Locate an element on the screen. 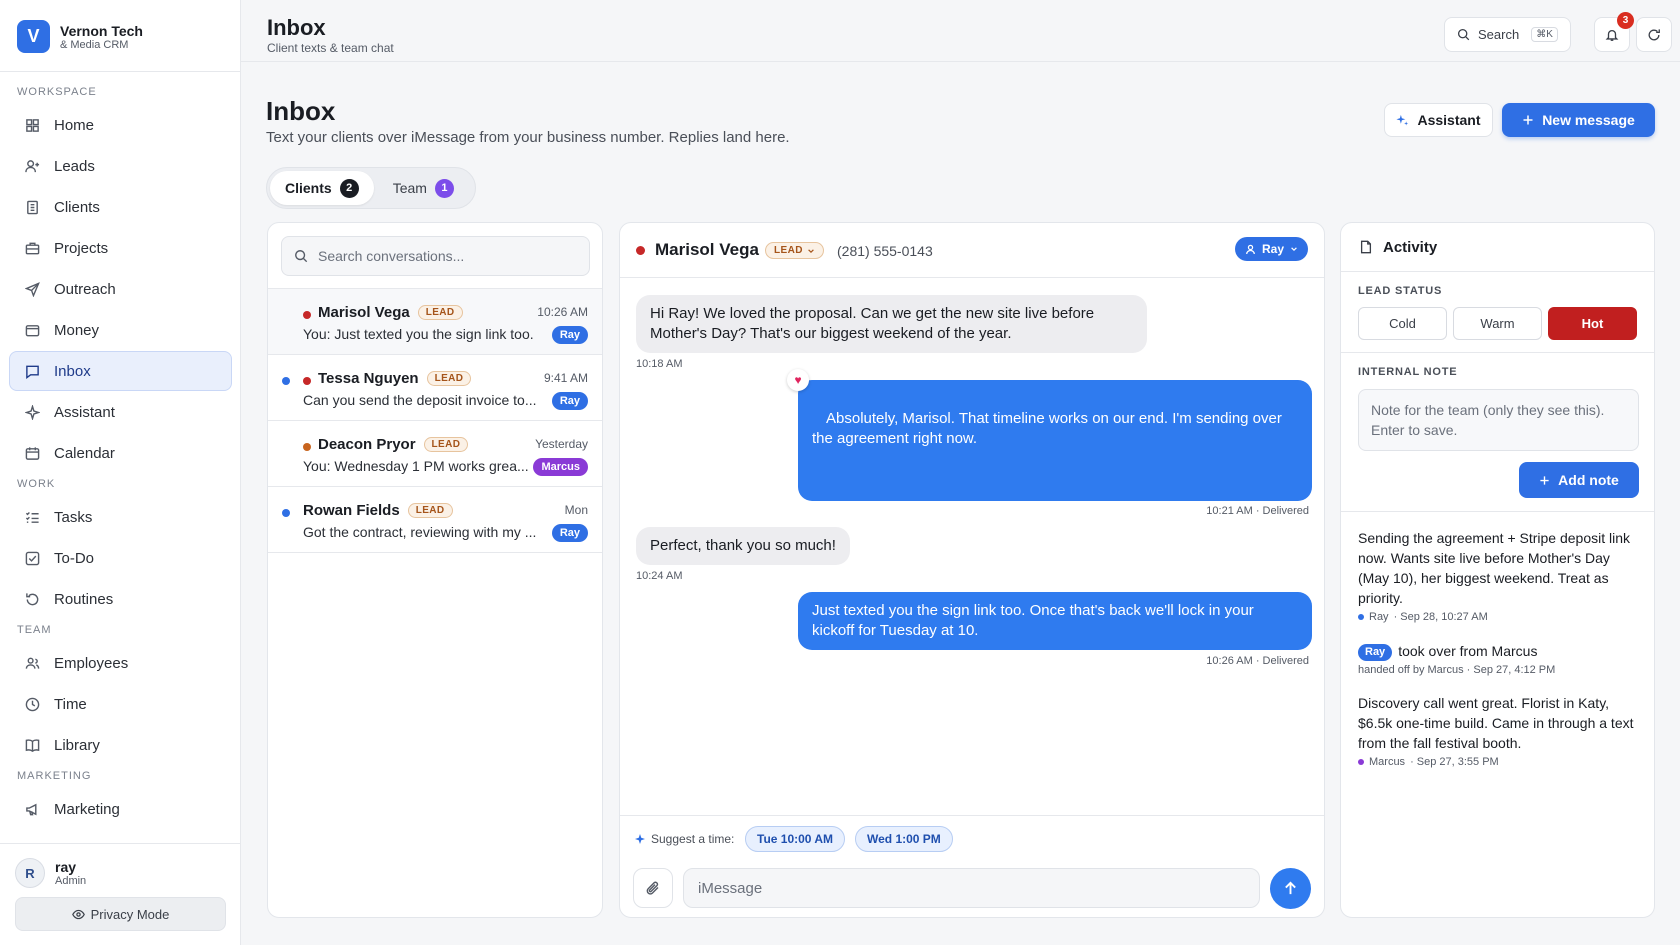  assignee-dropdown: Ray is located at coordinates (1271, 249).